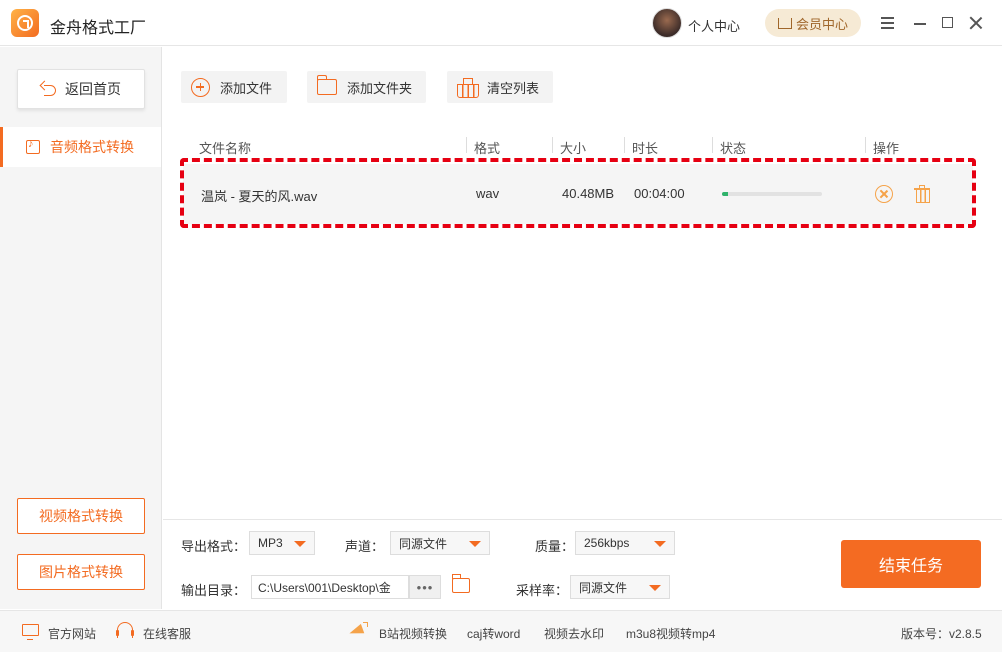 The image size is (1002, 652). I want to click on output-dir-input: C:\Users\001\Desktop\金, so click(330, 587).